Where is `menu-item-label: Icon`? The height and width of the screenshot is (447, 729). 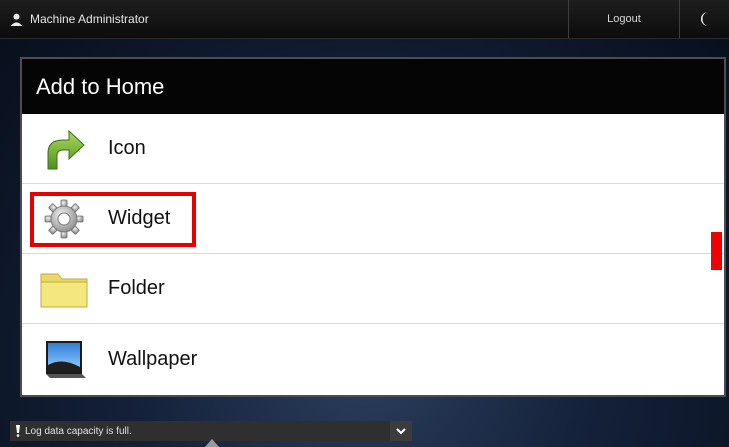
menu-item-label: Icon is located at coordinates (127, 148).